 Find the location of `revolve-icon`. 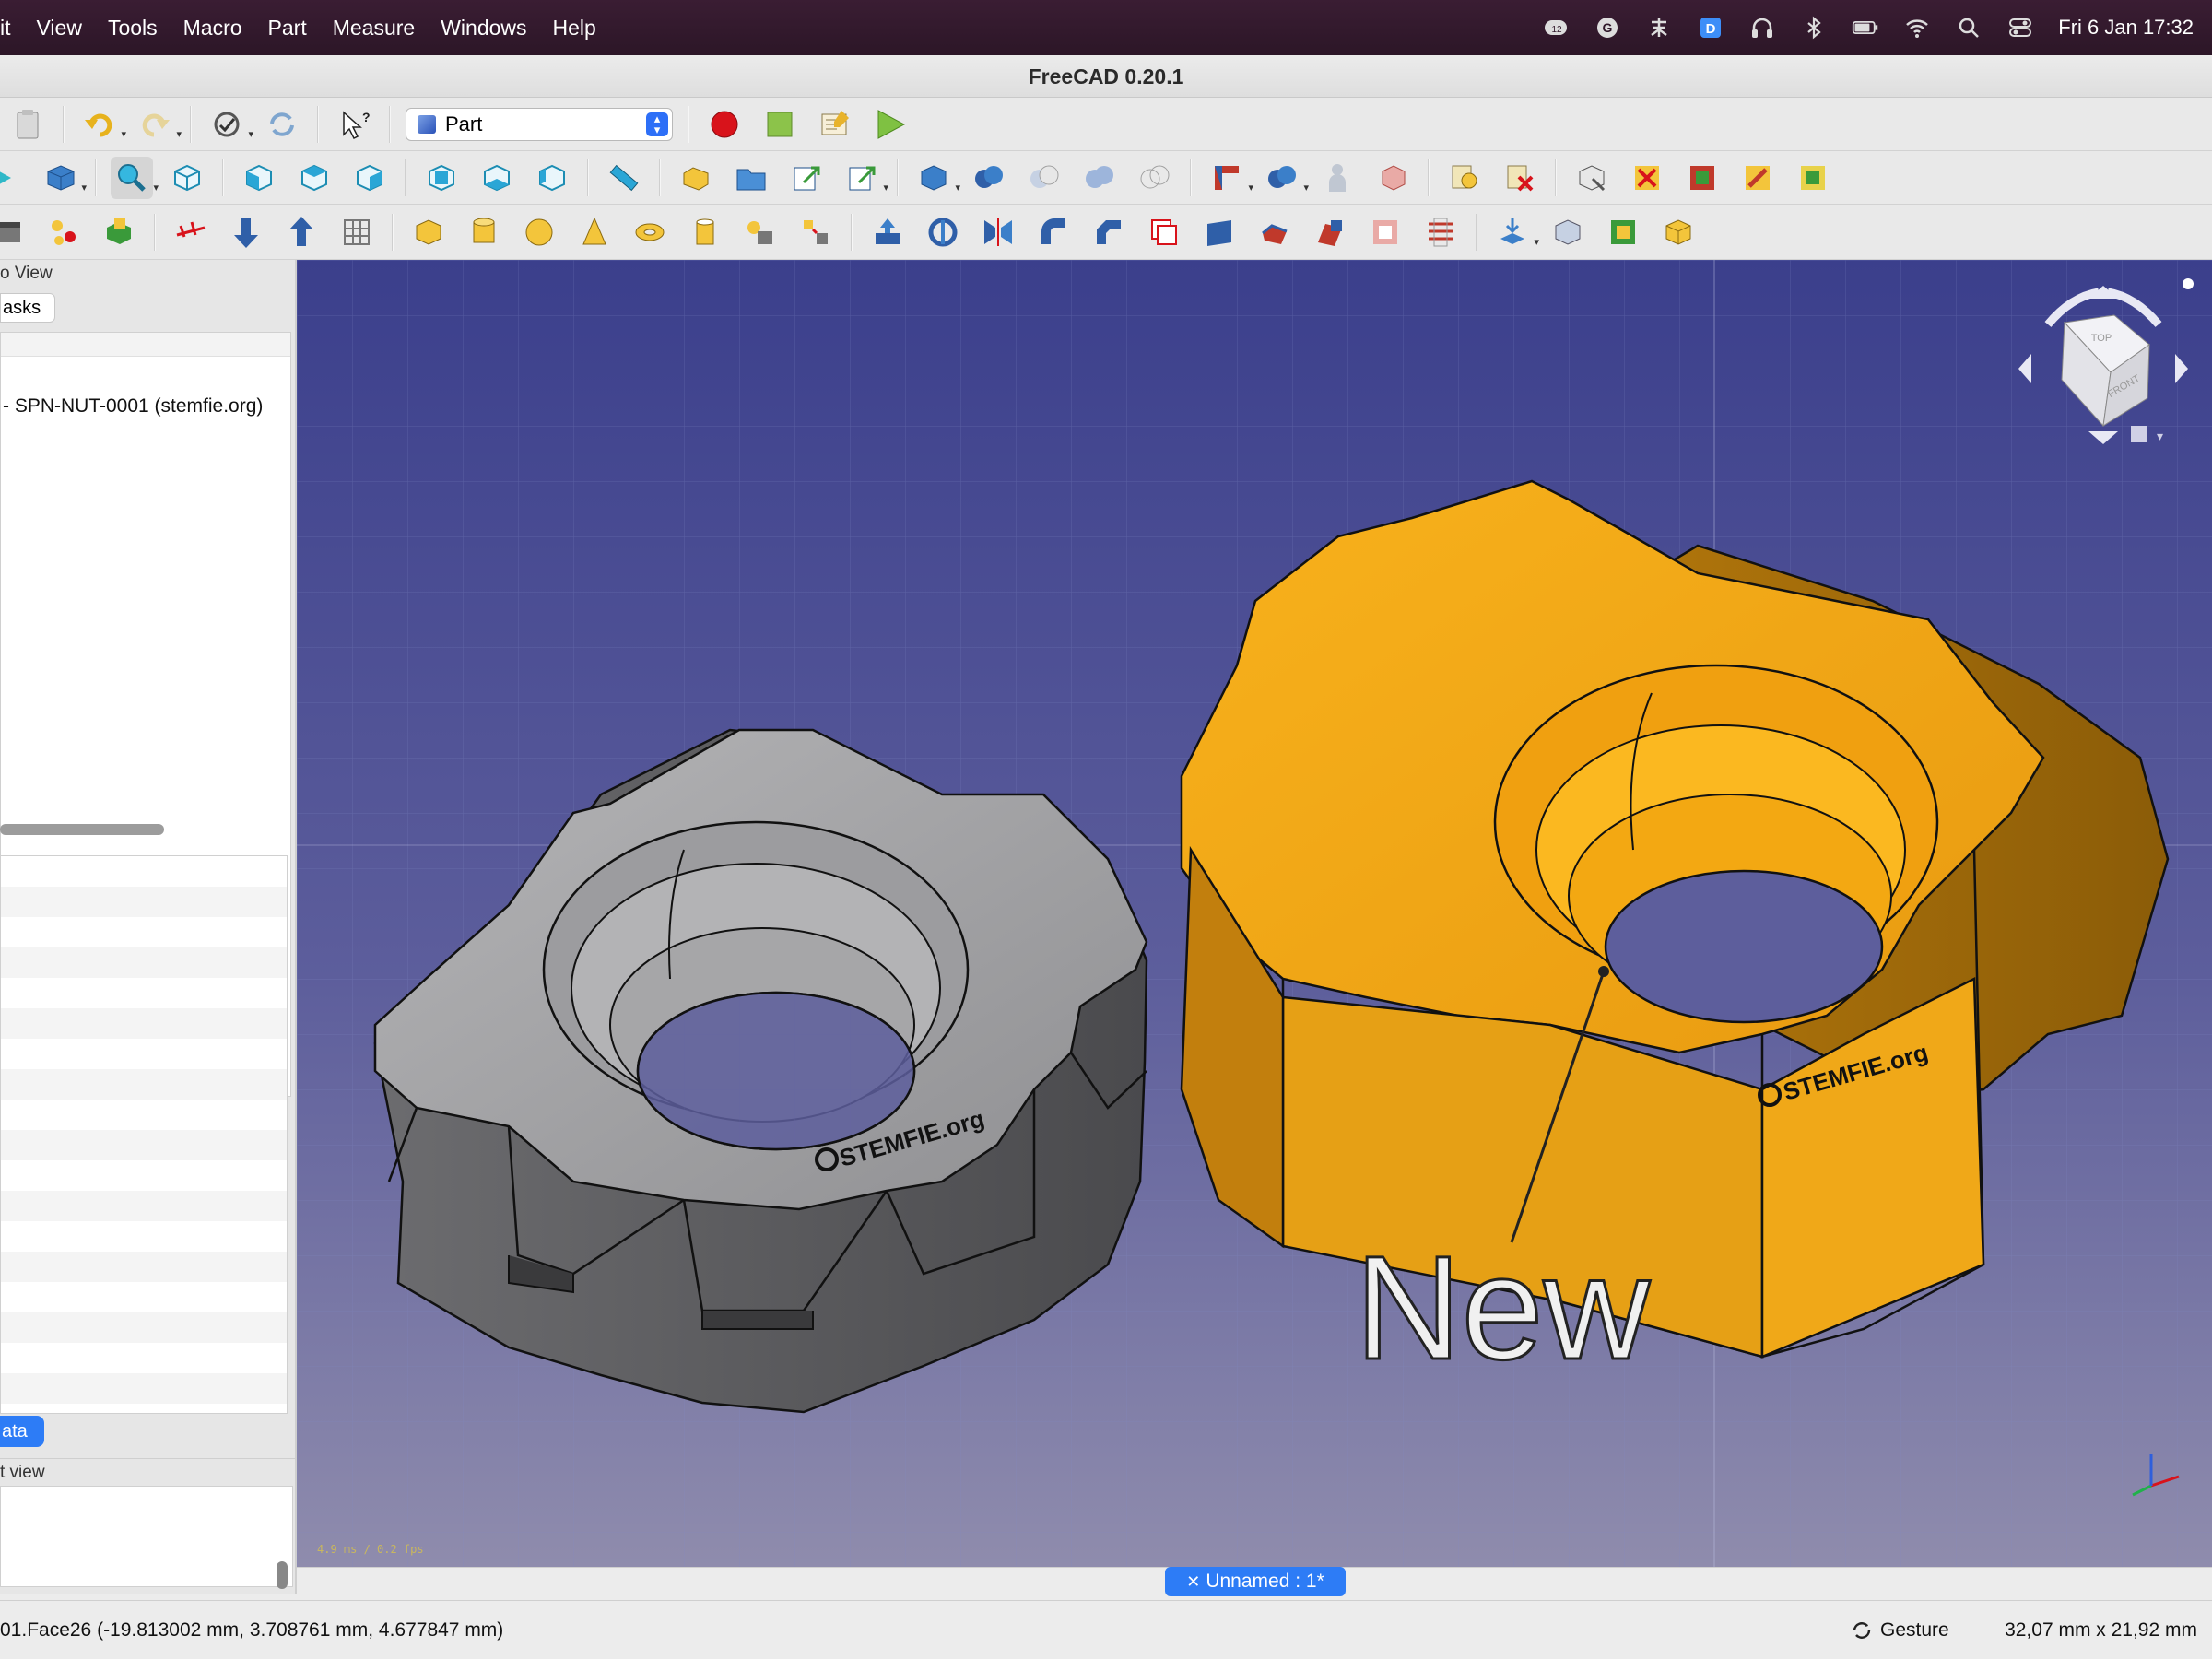

revolve-icon is located at coordinates (943, 232).